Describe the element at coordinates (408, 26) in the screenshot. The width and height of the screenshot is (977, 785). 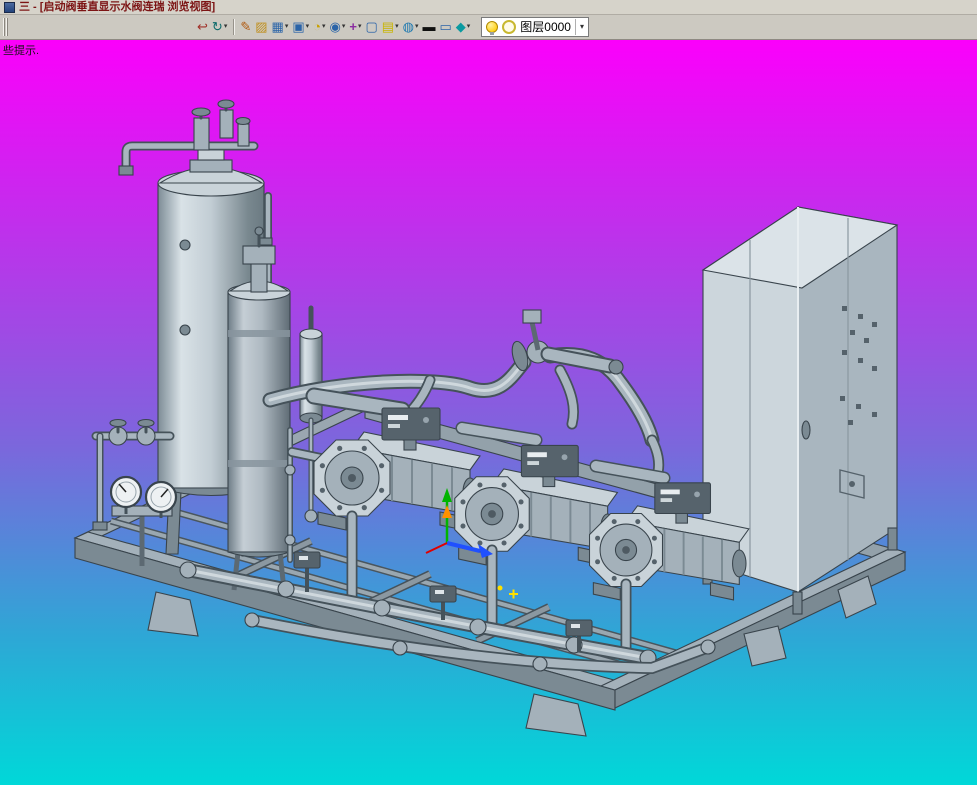
I see `image-icon: ◍` at that location.